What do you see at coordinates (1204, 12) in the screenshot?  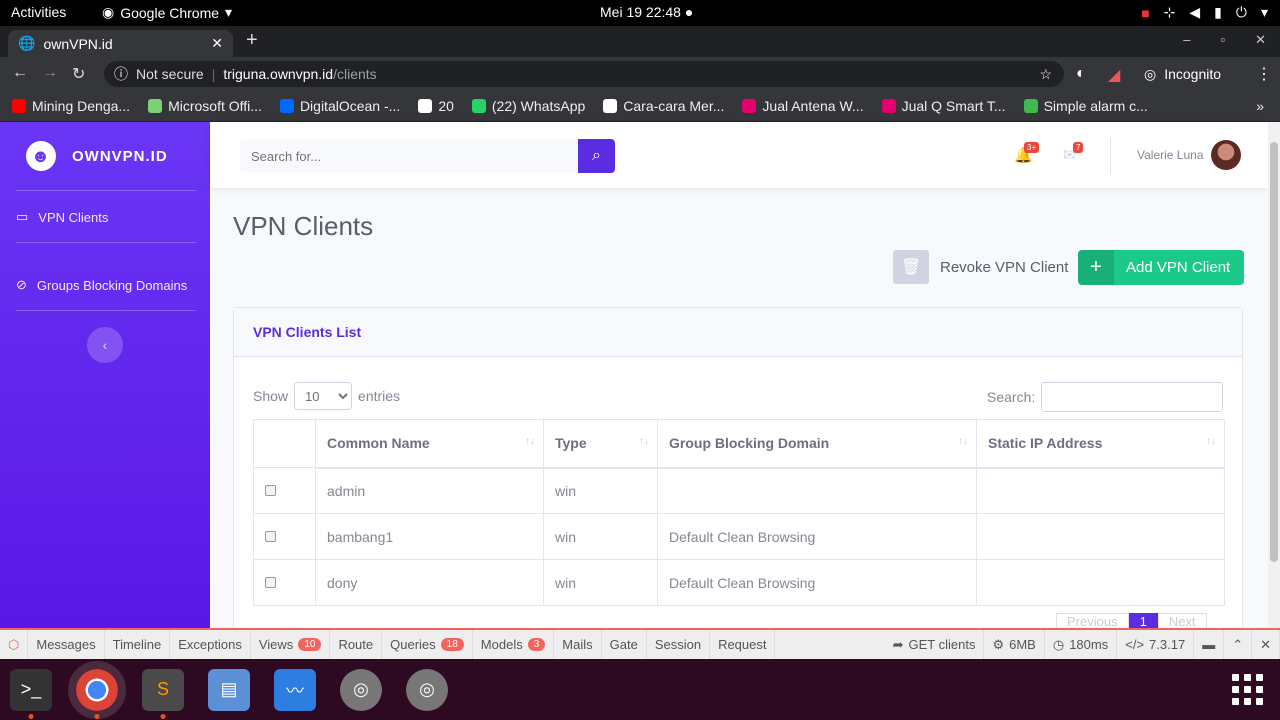 I see `system-tray: ■ ⊹ ◀ ▮ ⏻ ▾` at bounding box center [1204, 12].